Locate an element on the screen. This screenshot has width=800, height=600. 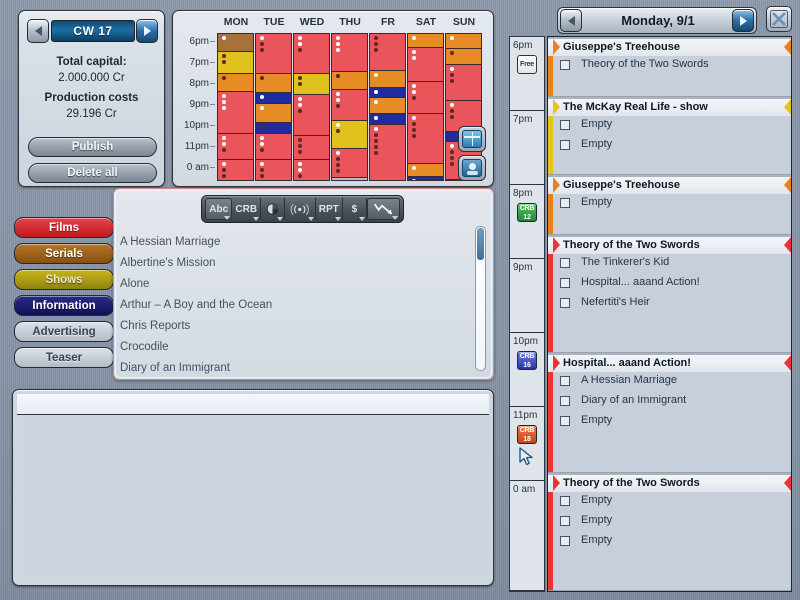
list-scrollbar is located at coordinates (480, 298).